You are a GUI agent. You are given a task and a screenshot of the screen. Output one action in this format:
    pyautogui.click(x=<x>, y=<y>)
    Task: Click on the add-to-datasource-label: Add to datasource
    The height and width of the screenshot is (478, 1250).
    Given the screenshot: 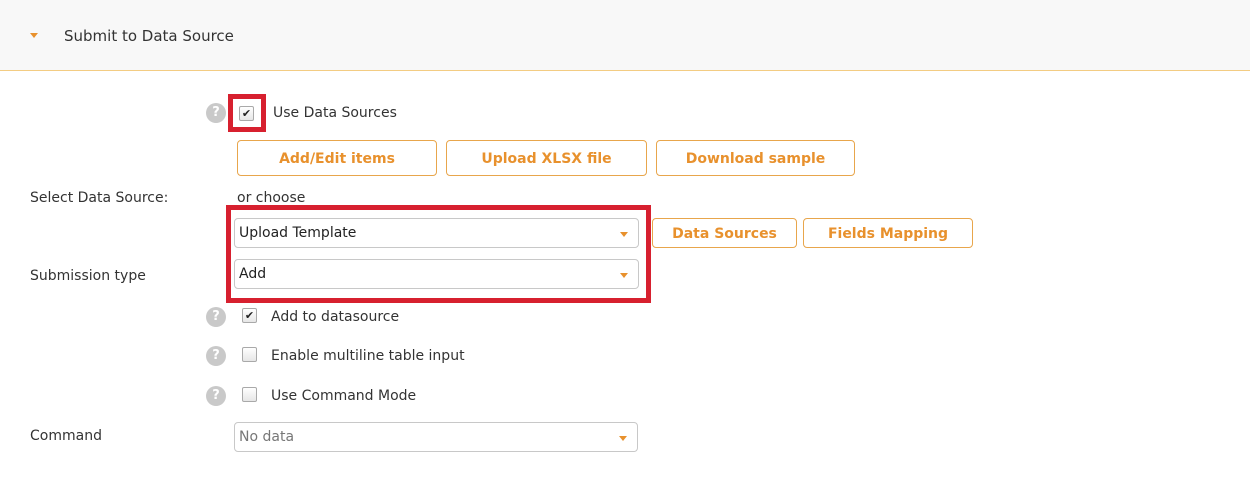 What is the action you would take?
    pyautogui.click(x=335, y=317)
    